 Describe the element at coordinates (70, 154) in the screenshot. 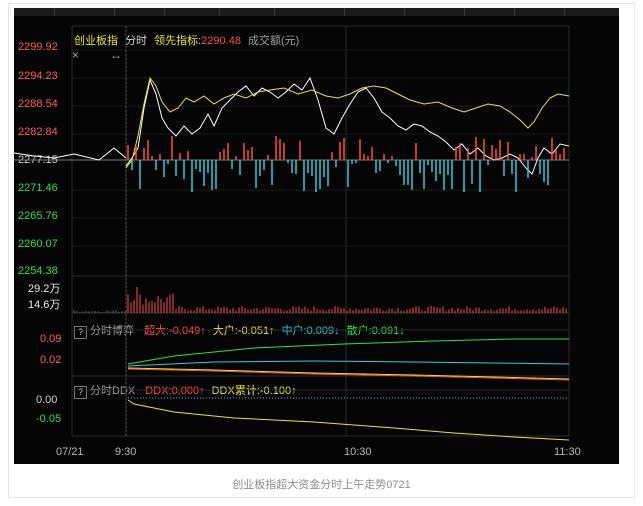

I see `premarket-line` at that location.